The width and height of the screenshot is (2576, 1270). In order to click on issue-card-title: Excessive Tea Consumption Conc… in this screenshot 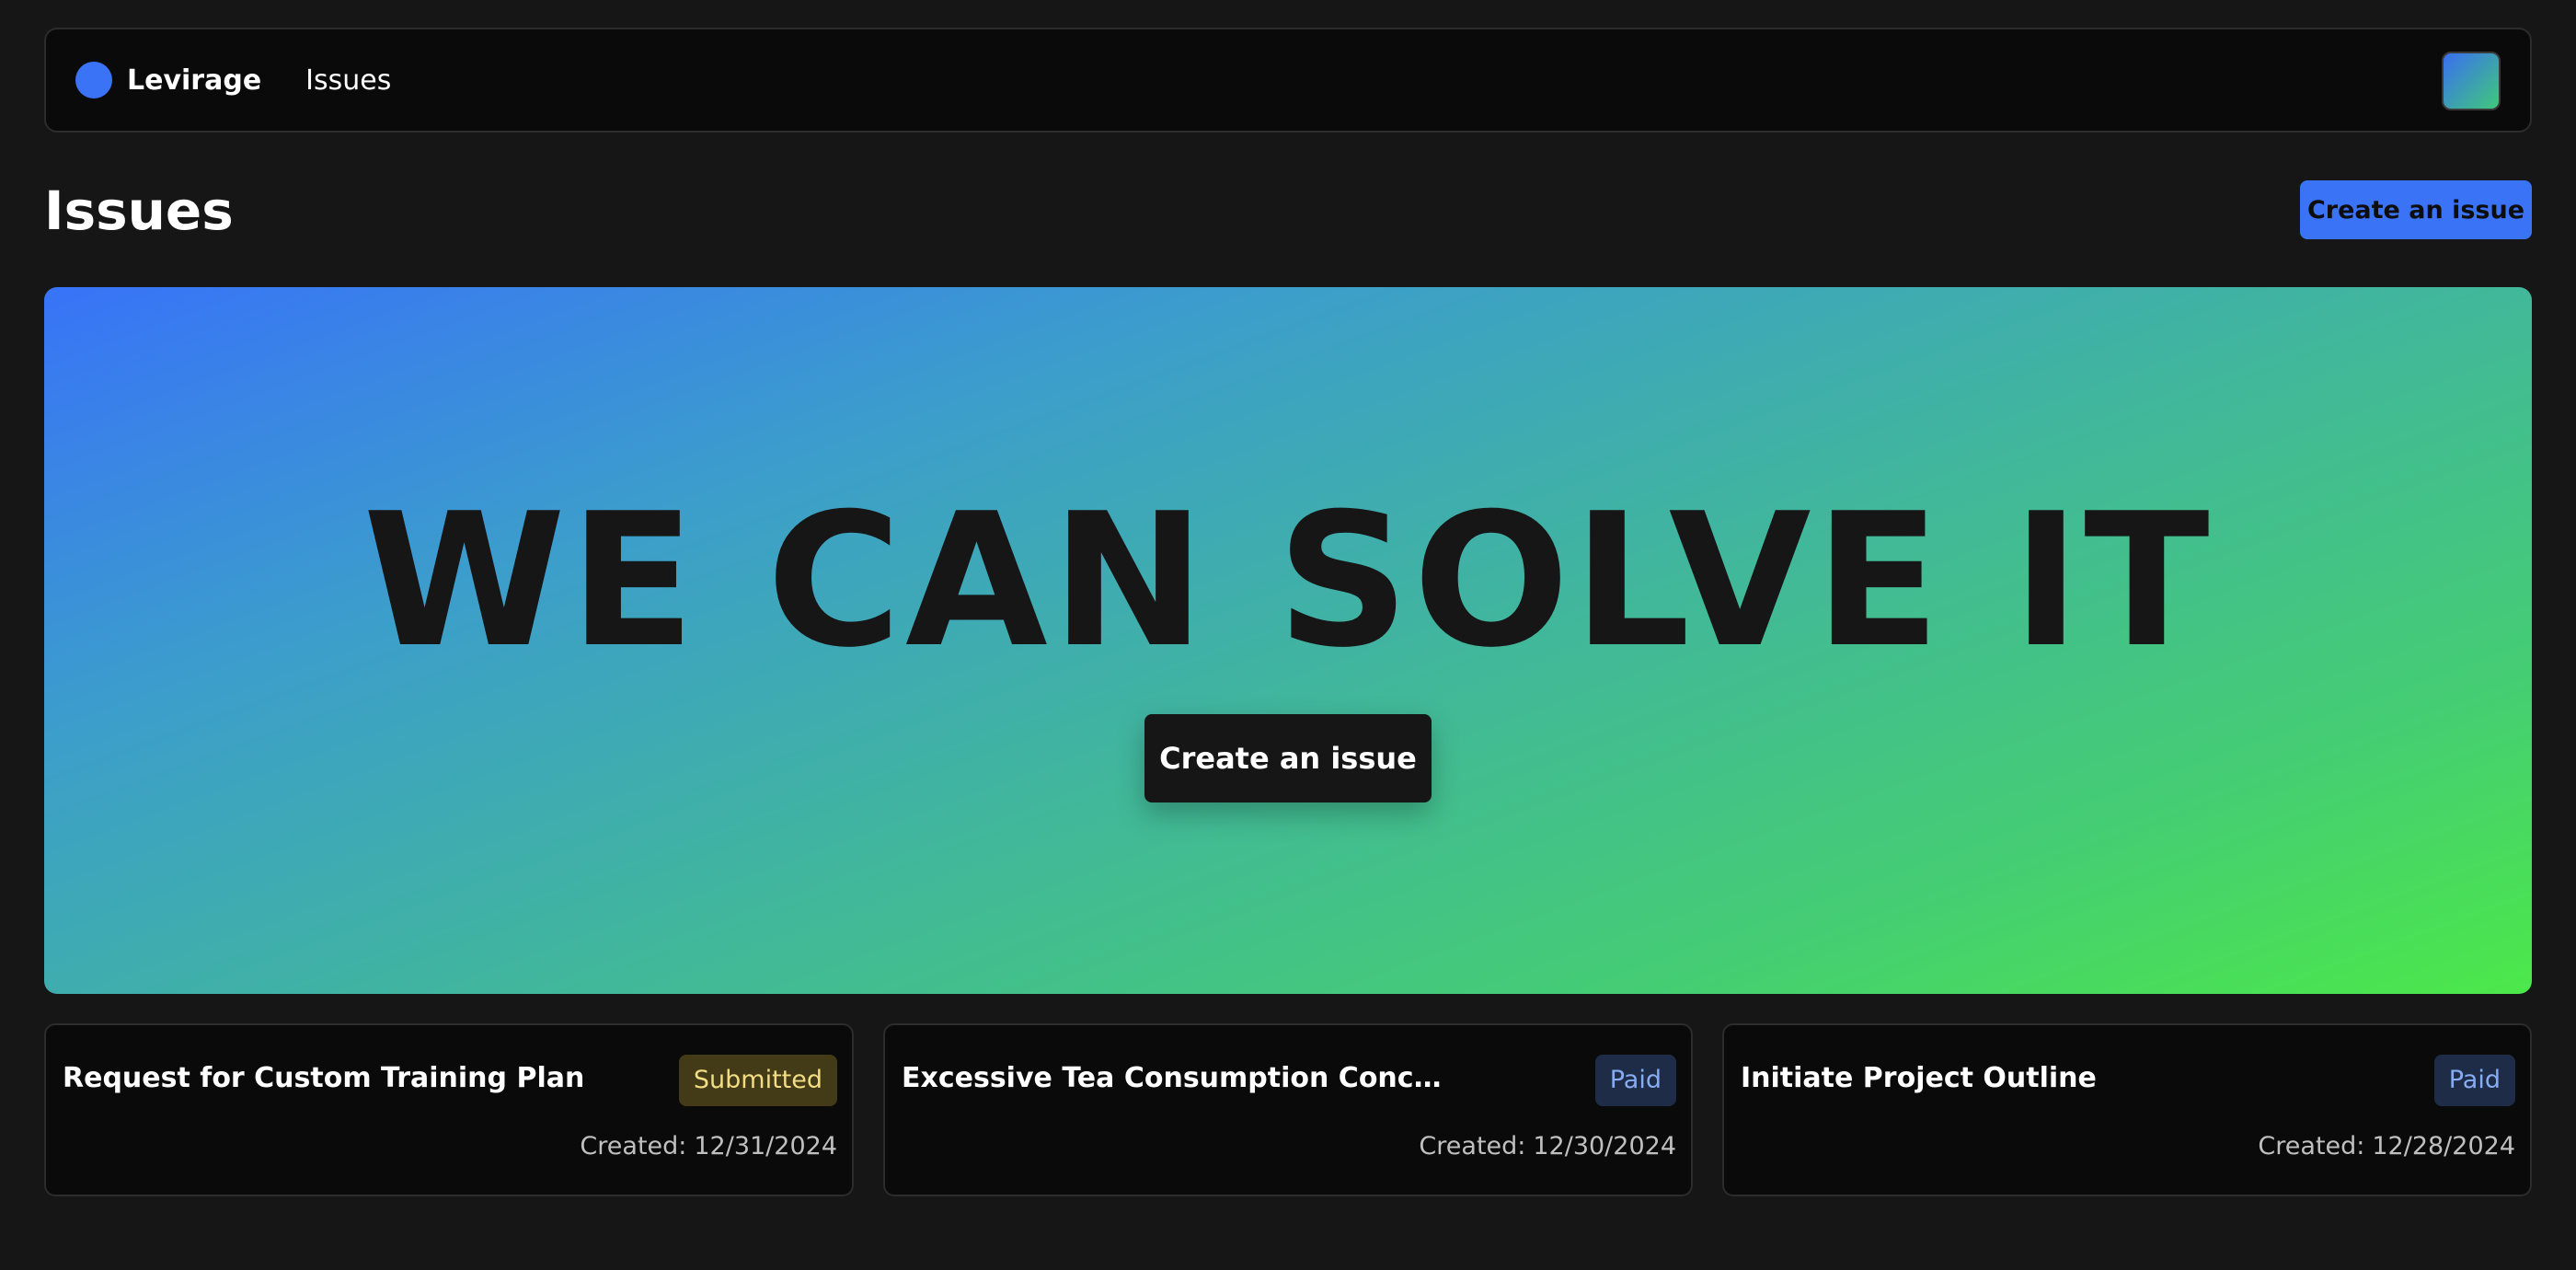, I will do `click(1172, 1078)`.